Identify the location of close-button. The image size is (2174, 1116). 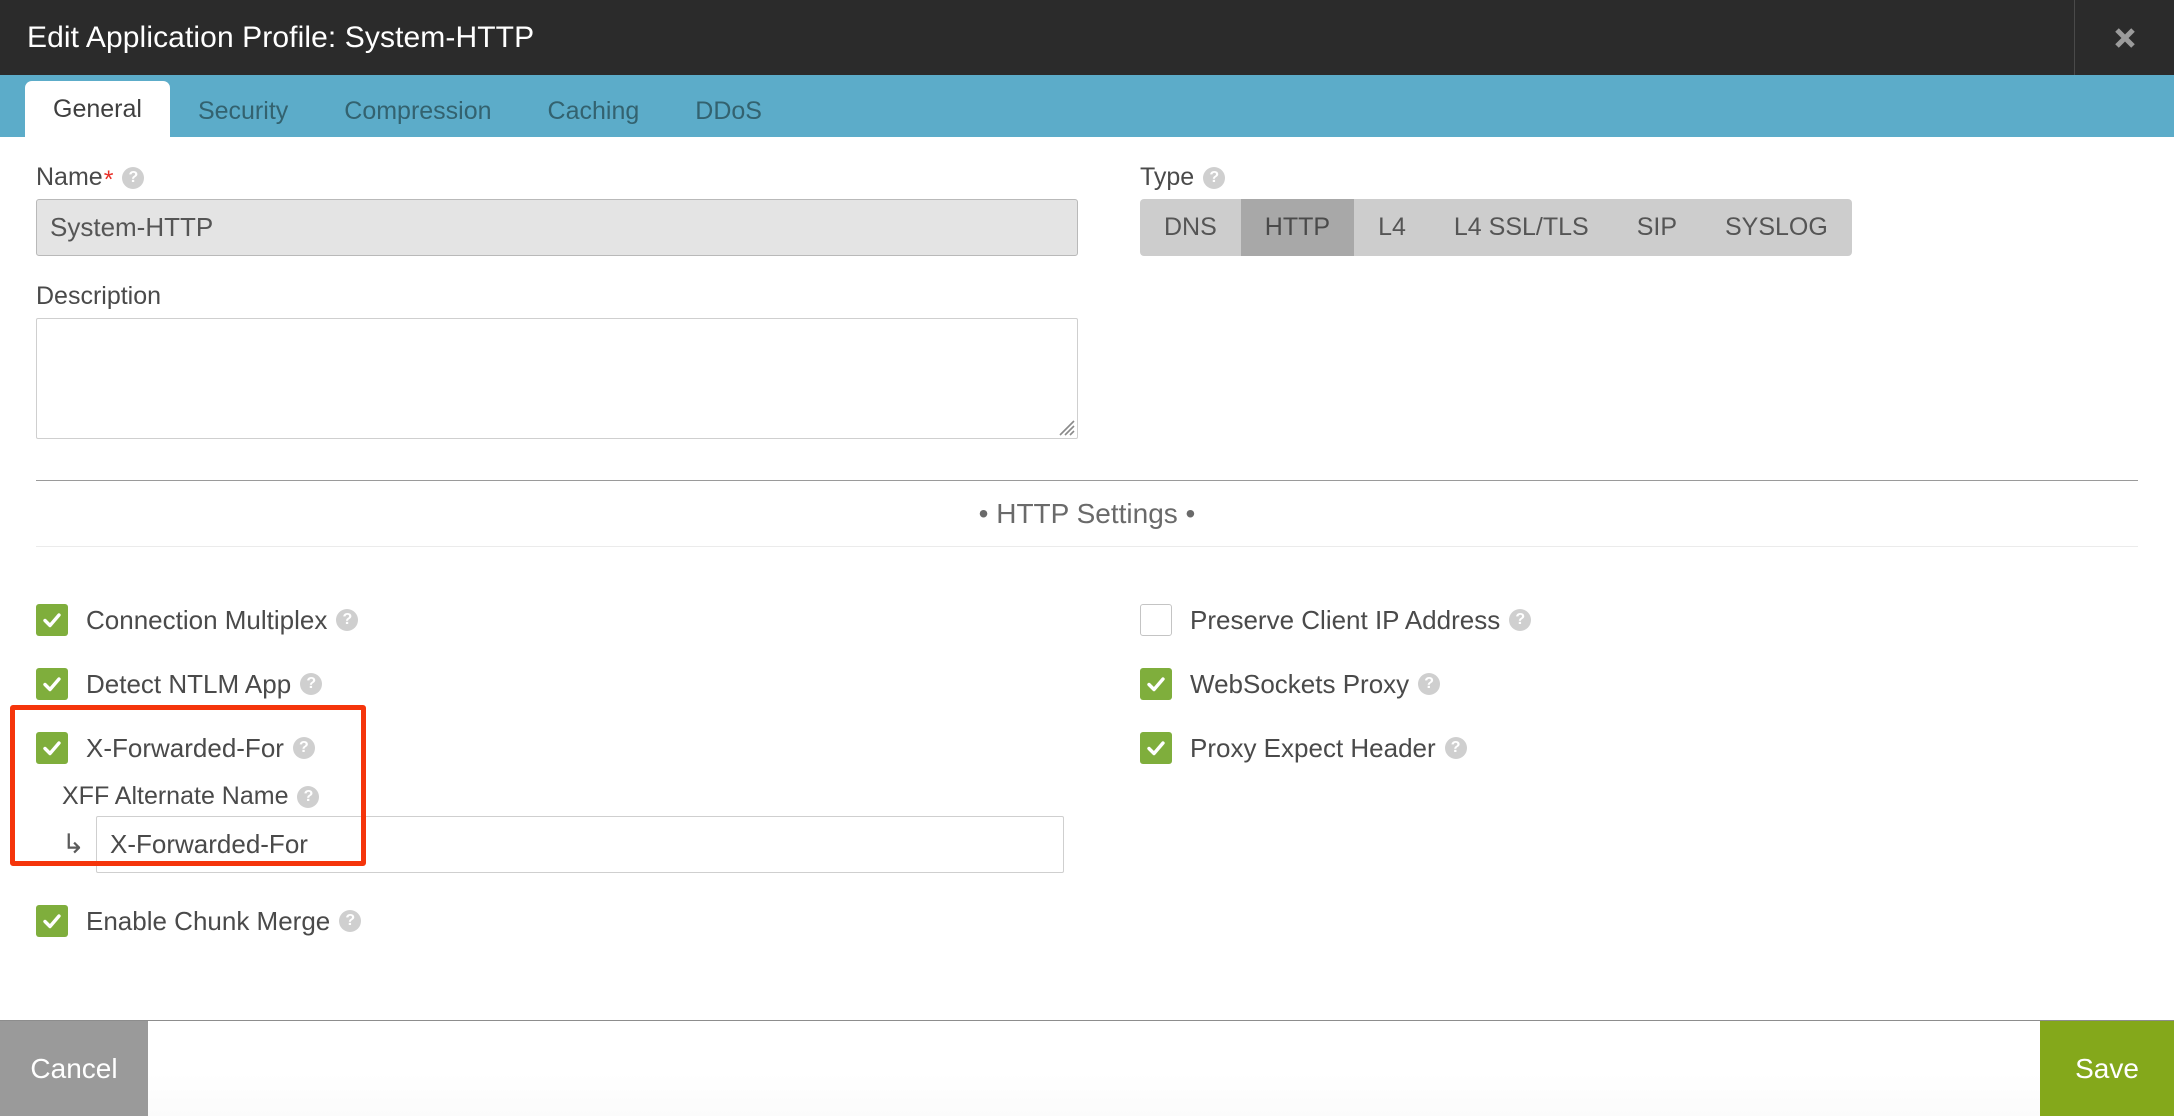
(2124, 37).